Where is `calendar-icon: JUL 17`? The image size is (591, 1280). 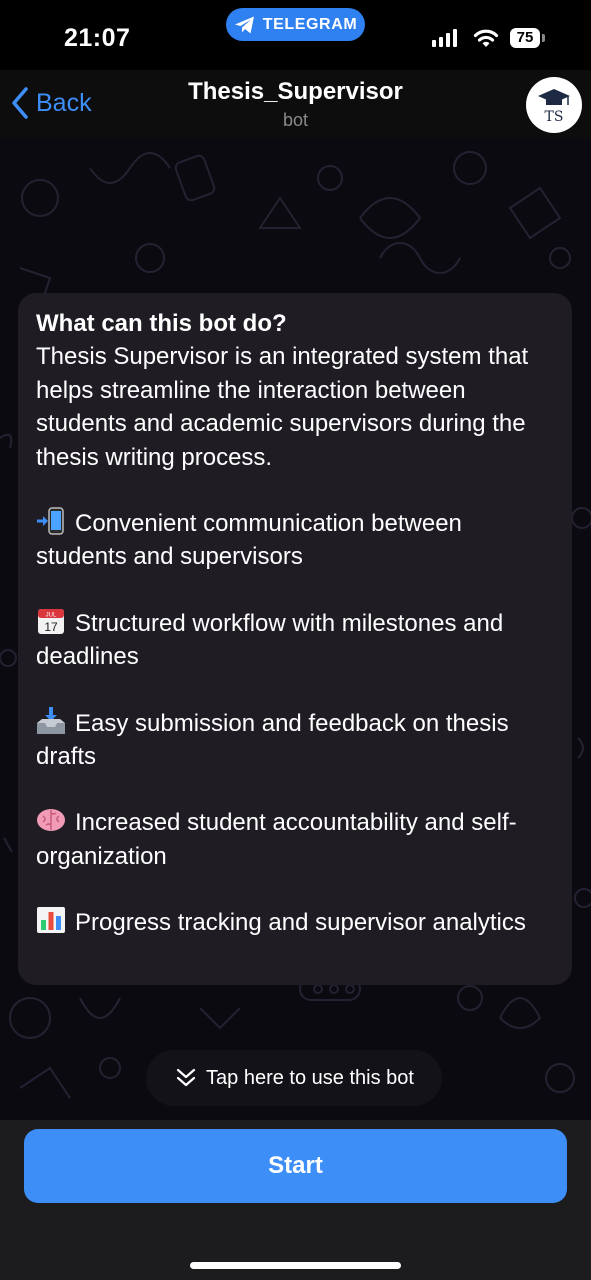 calendar-icon: JUL 17 is located at coordinates (51, 621).